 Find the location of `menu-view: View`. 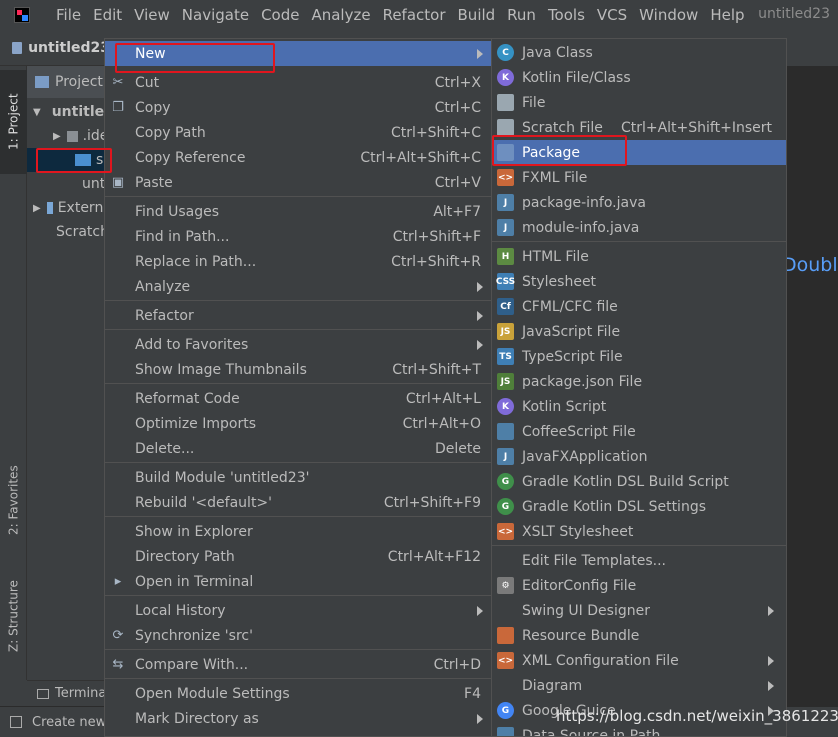

menu-view: View is located at coordinates (152, 15).